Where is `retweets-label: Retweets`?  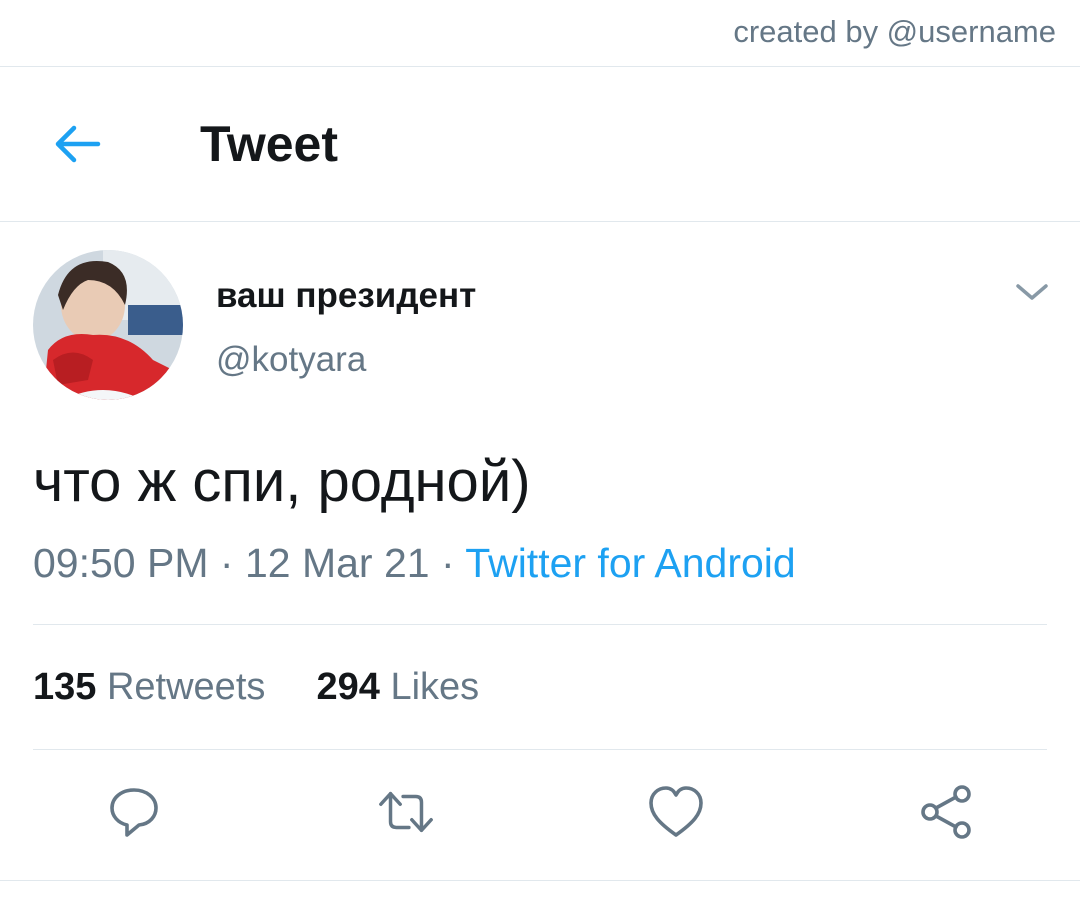
retweets-label: Retweets is located at coordinates (186, 687).